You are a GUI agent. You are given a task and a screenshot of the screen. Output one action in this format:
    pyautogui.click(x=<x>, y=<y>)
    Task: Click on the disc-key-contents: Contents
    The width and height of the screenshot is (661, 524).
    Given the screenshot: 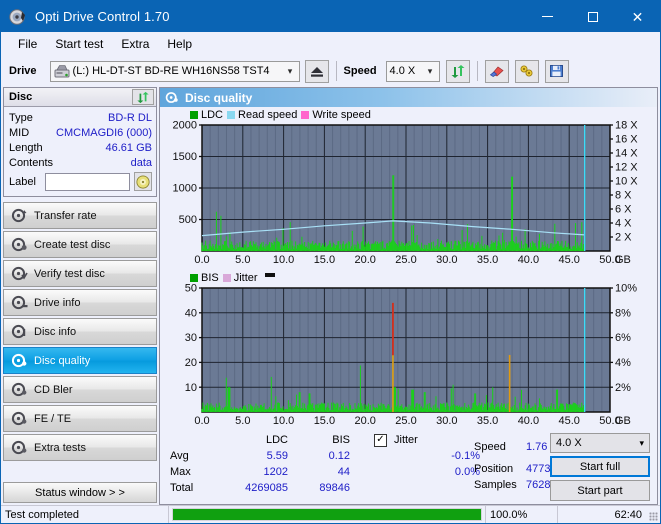 What is the action you would take?
    pyautogui.click(x=31, y=162)
    